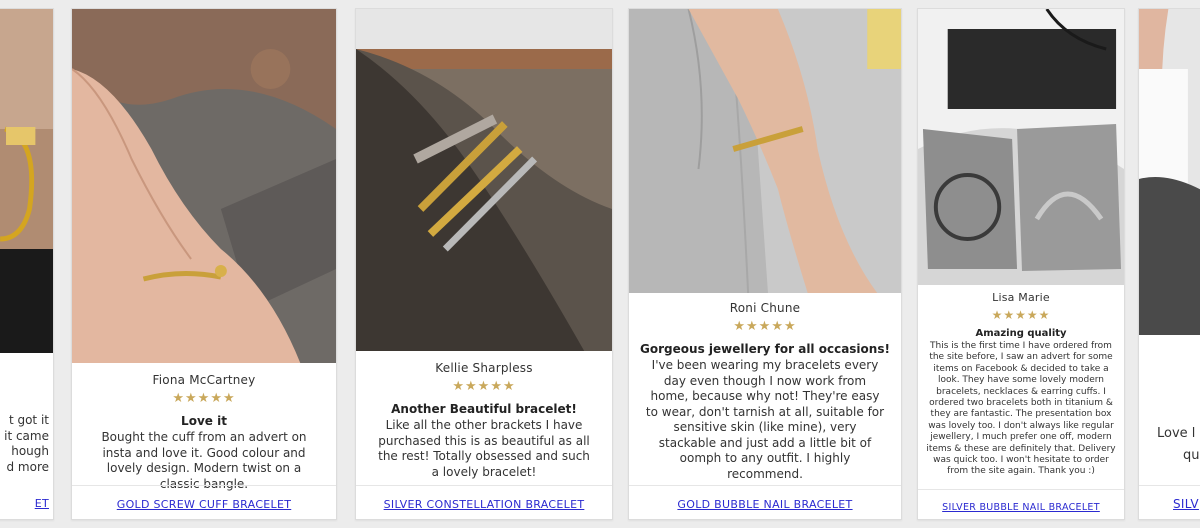 The image size is (1200, 528). Describe the element at coordinates (484, 409) in the screenshot. I see `review-title: Another Beautiful bracelet!` at that location.